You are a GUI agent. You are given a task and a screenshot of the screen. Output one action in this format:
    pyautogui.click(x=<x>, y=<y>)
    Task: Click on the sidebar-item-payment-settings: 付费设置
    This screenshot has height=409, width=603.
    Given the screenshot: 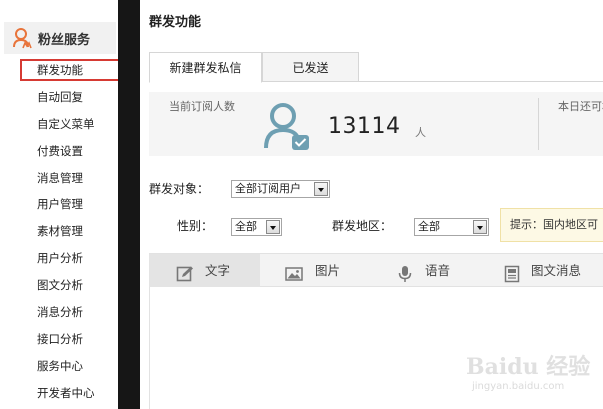 What is the action you would take?
    pyautogui.click(x=67, y=151)
    